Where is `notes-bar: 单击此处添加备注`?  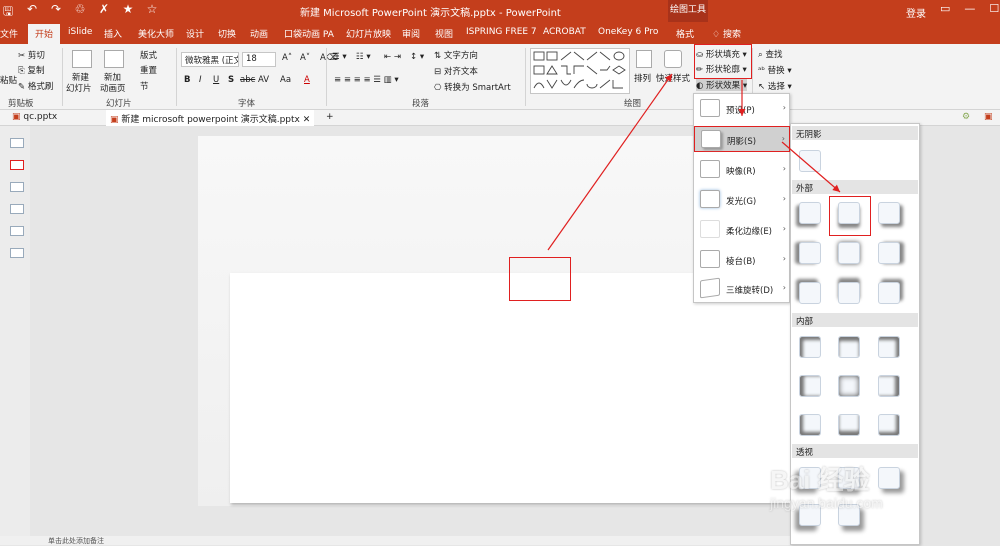
notes-bar: 单击此处添加备注 is located at coordinates (395, 540).